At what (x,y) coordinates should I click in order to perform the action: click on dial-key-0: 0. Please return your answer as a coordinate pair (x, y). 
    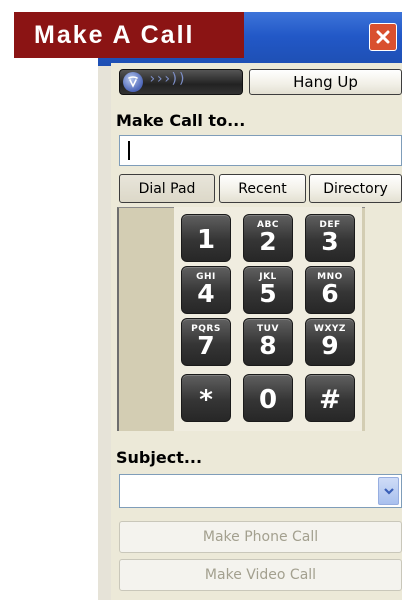
    Looking at the image, I should click on (268, 398).